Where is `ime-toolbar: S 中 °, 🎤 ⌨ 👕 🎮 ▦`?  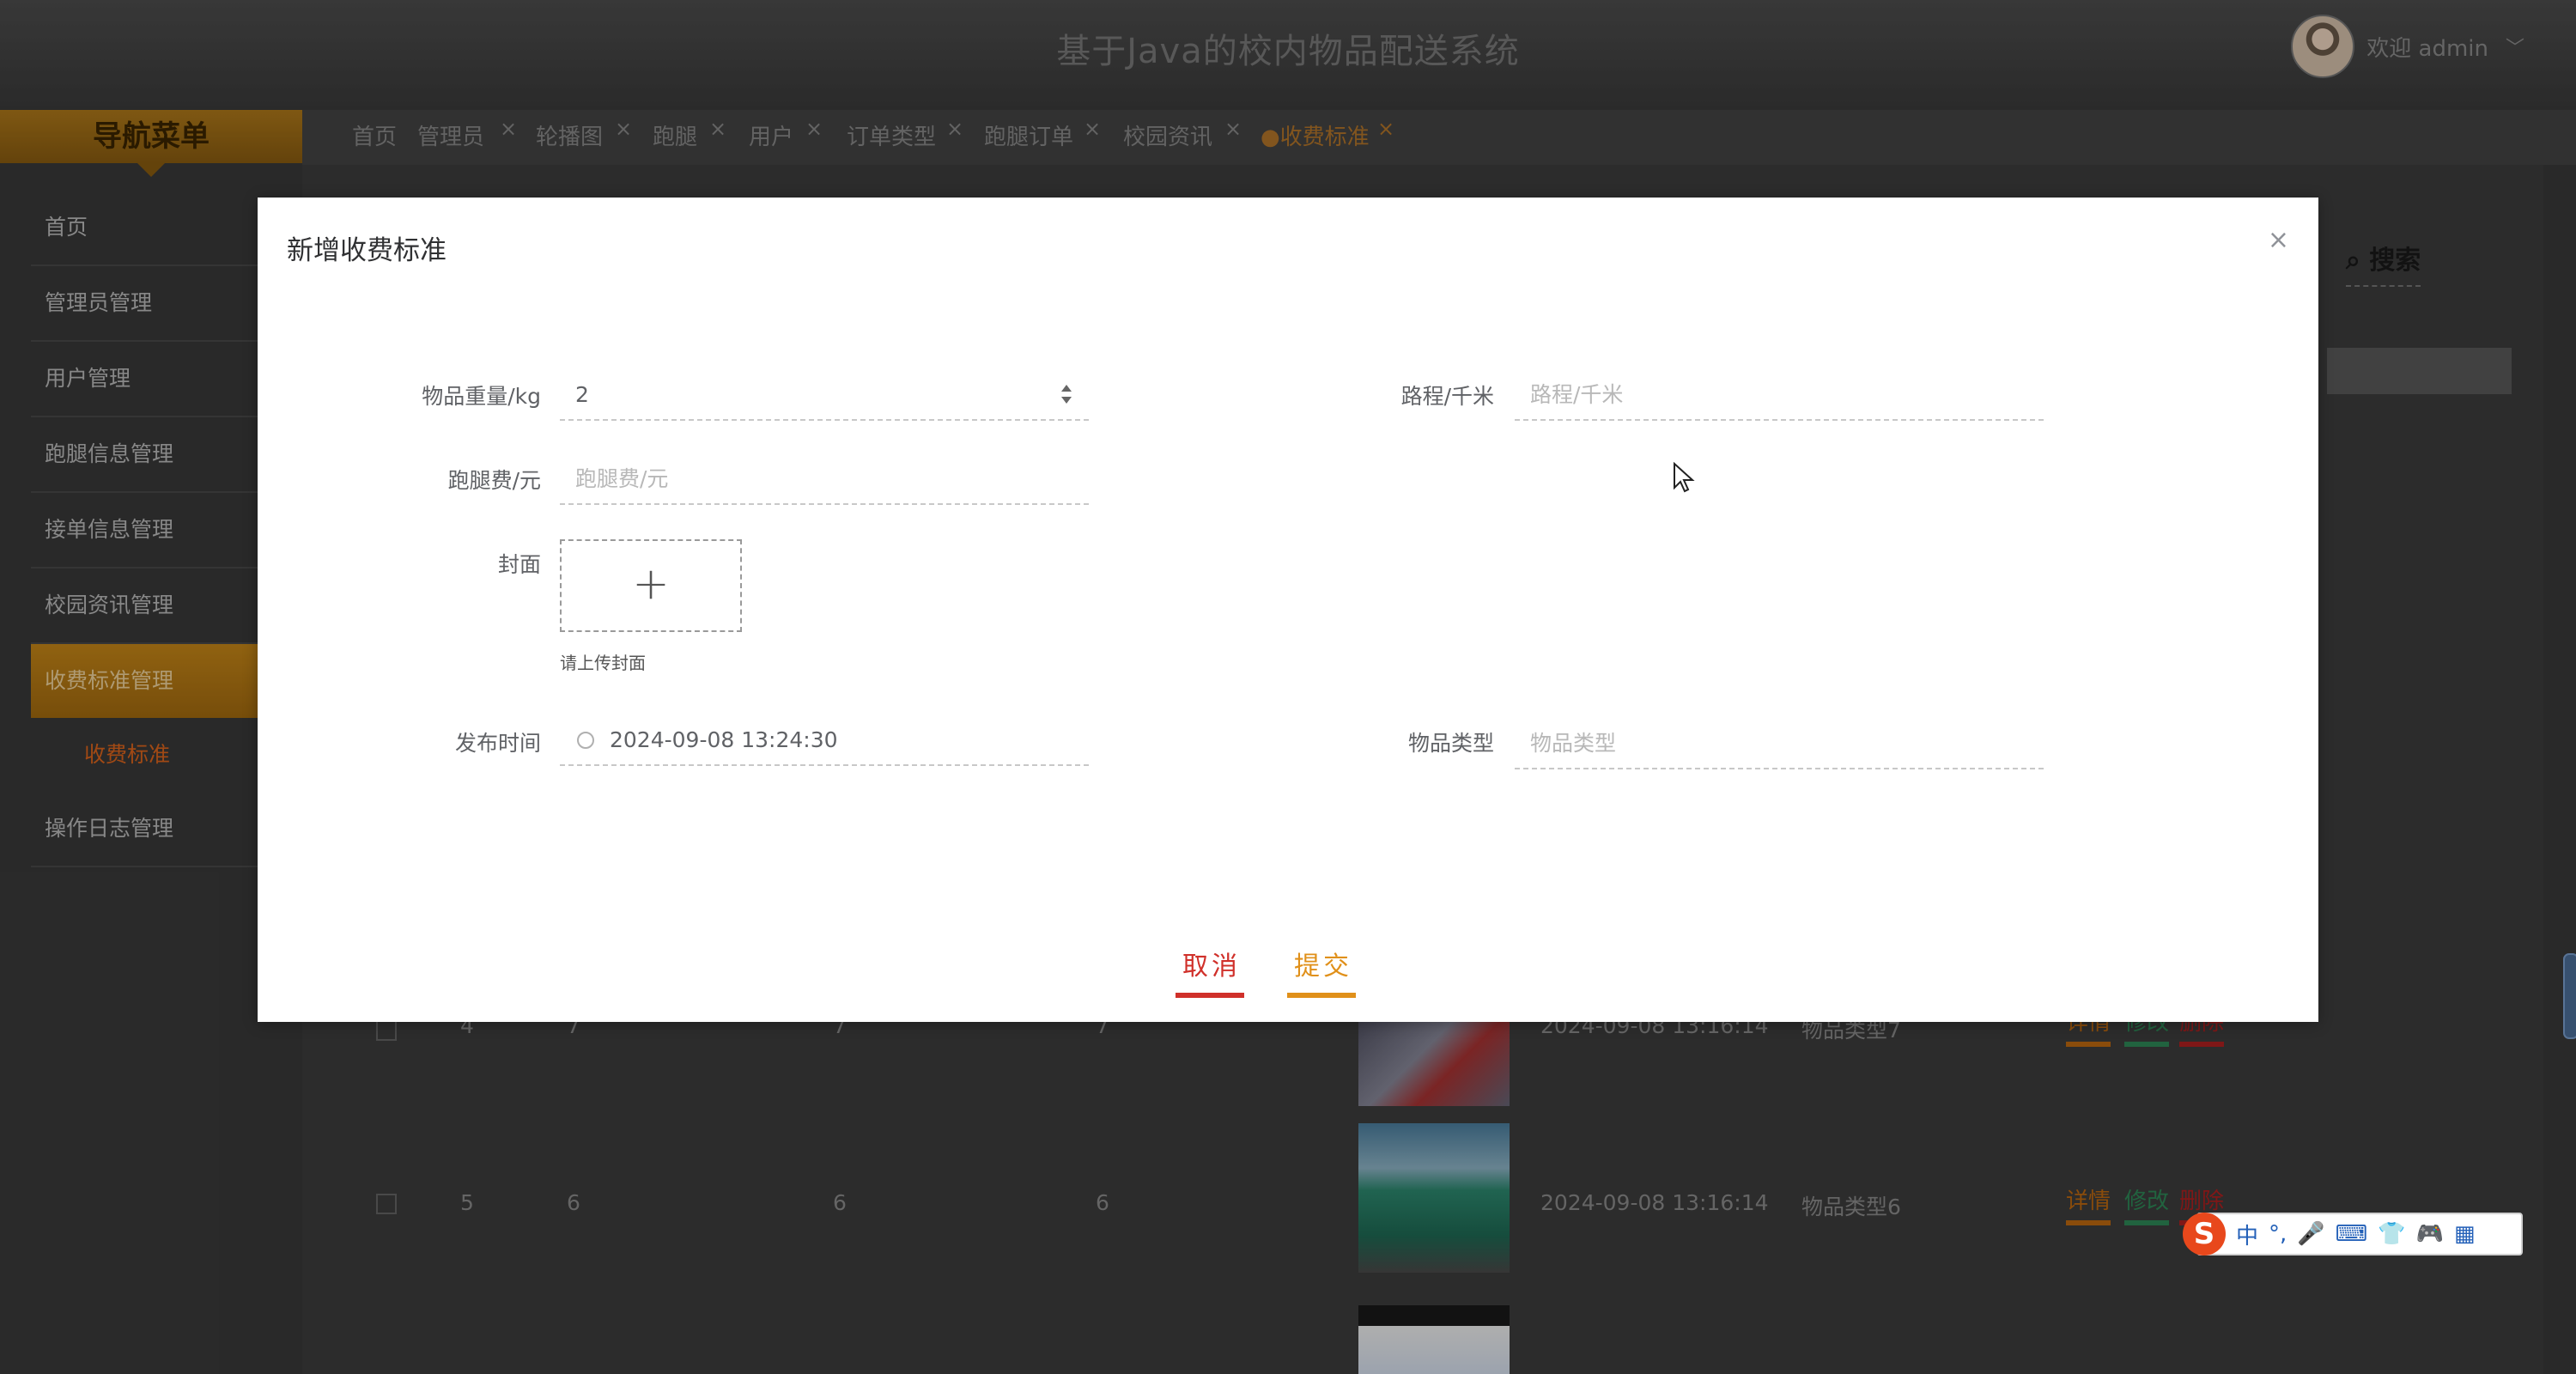
ime-toolbar: S 中 °, 🎤 ⌨ 👕 🎮 ▦ is located at coordinates (2353, 1234).